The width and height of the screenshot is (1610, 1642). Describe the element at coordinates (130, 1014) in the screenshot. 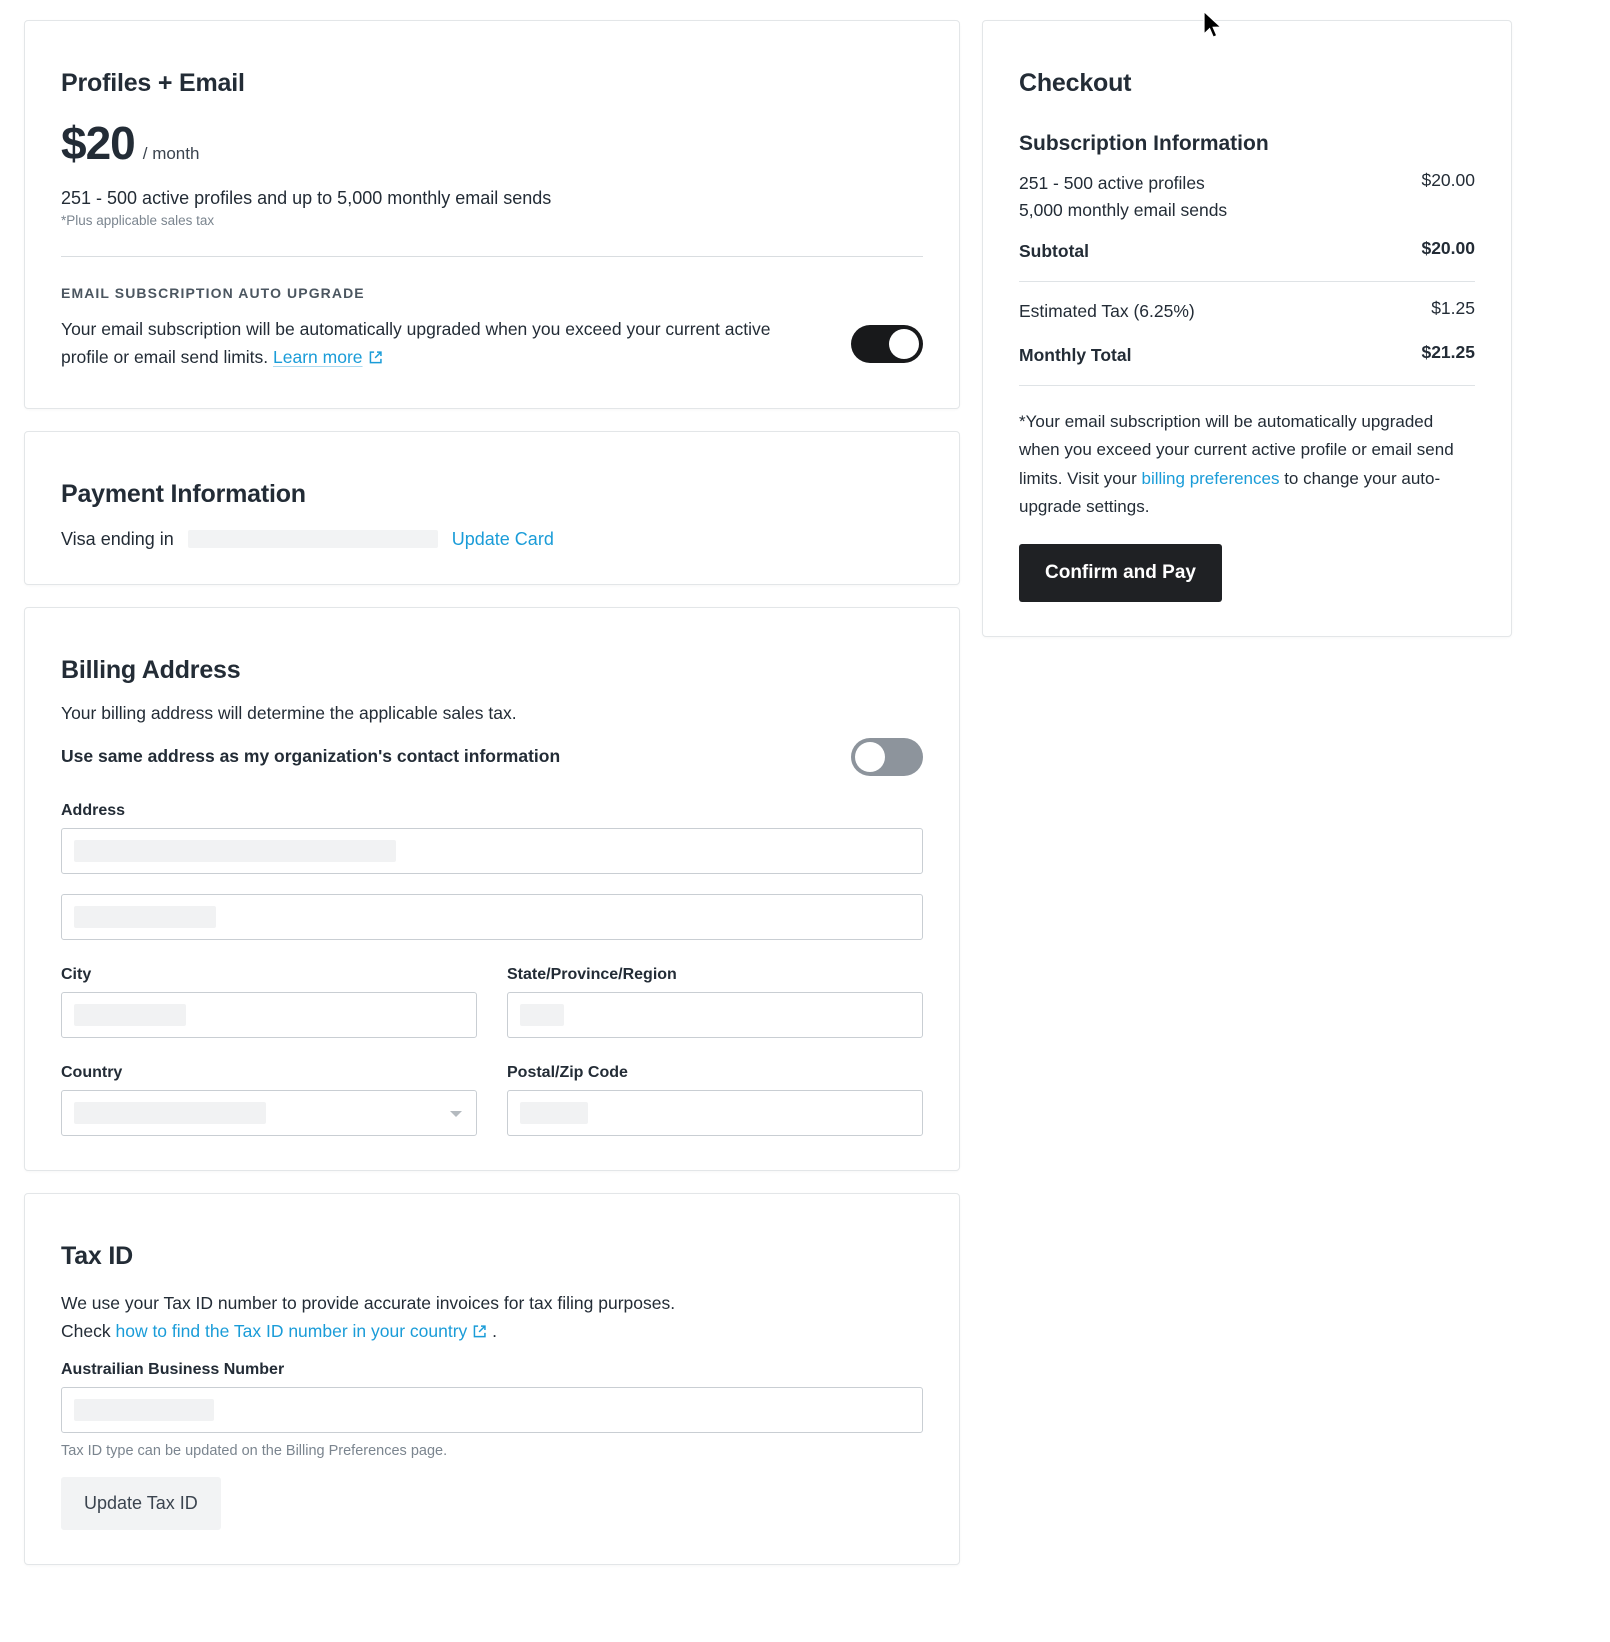

I see `city-value-redacted` at that location.